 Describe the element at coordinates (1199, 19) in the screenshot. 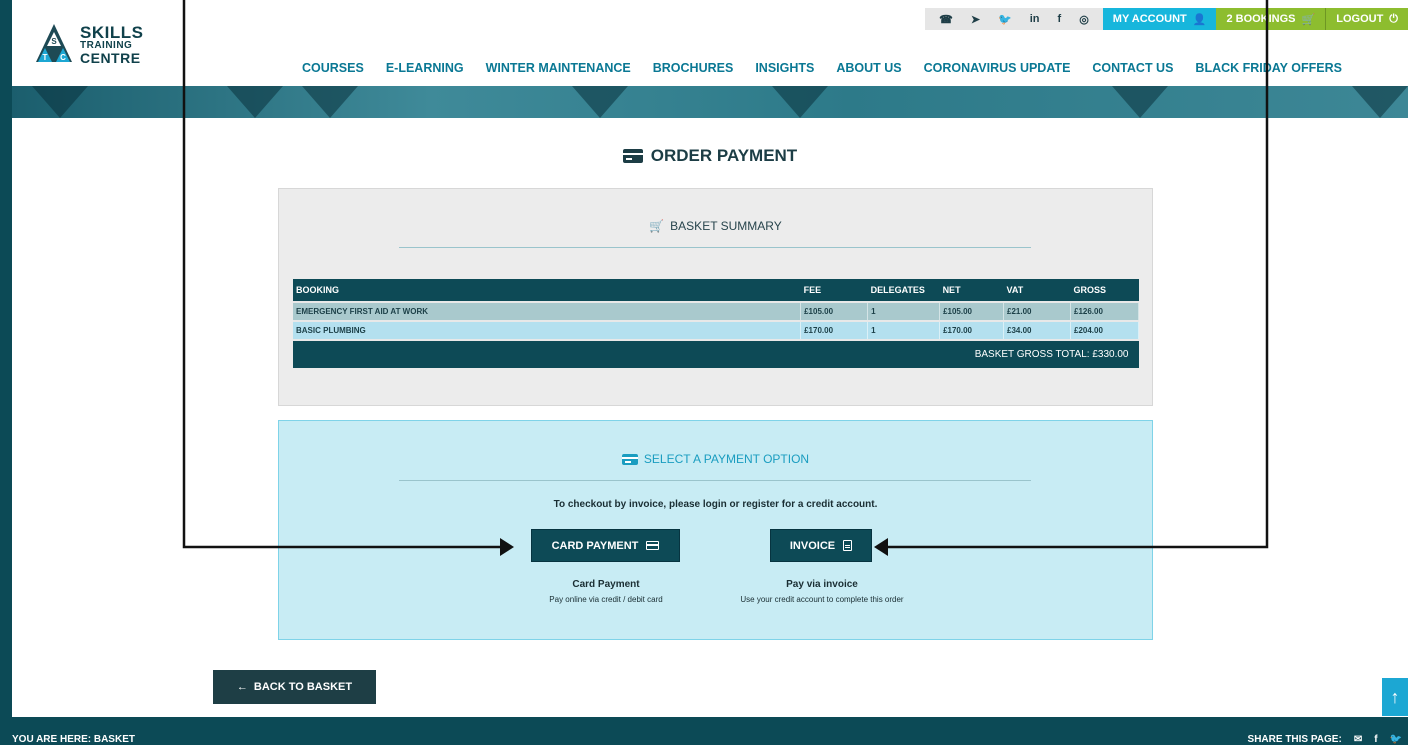

I see `user-icon: 👤` at that location.